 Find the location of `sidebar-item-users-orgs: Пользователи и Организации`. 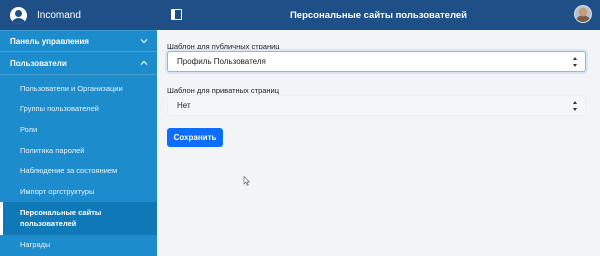

sidebar-item-users-orgs: Пользователи и Организации is located at coordinates (78, 88).